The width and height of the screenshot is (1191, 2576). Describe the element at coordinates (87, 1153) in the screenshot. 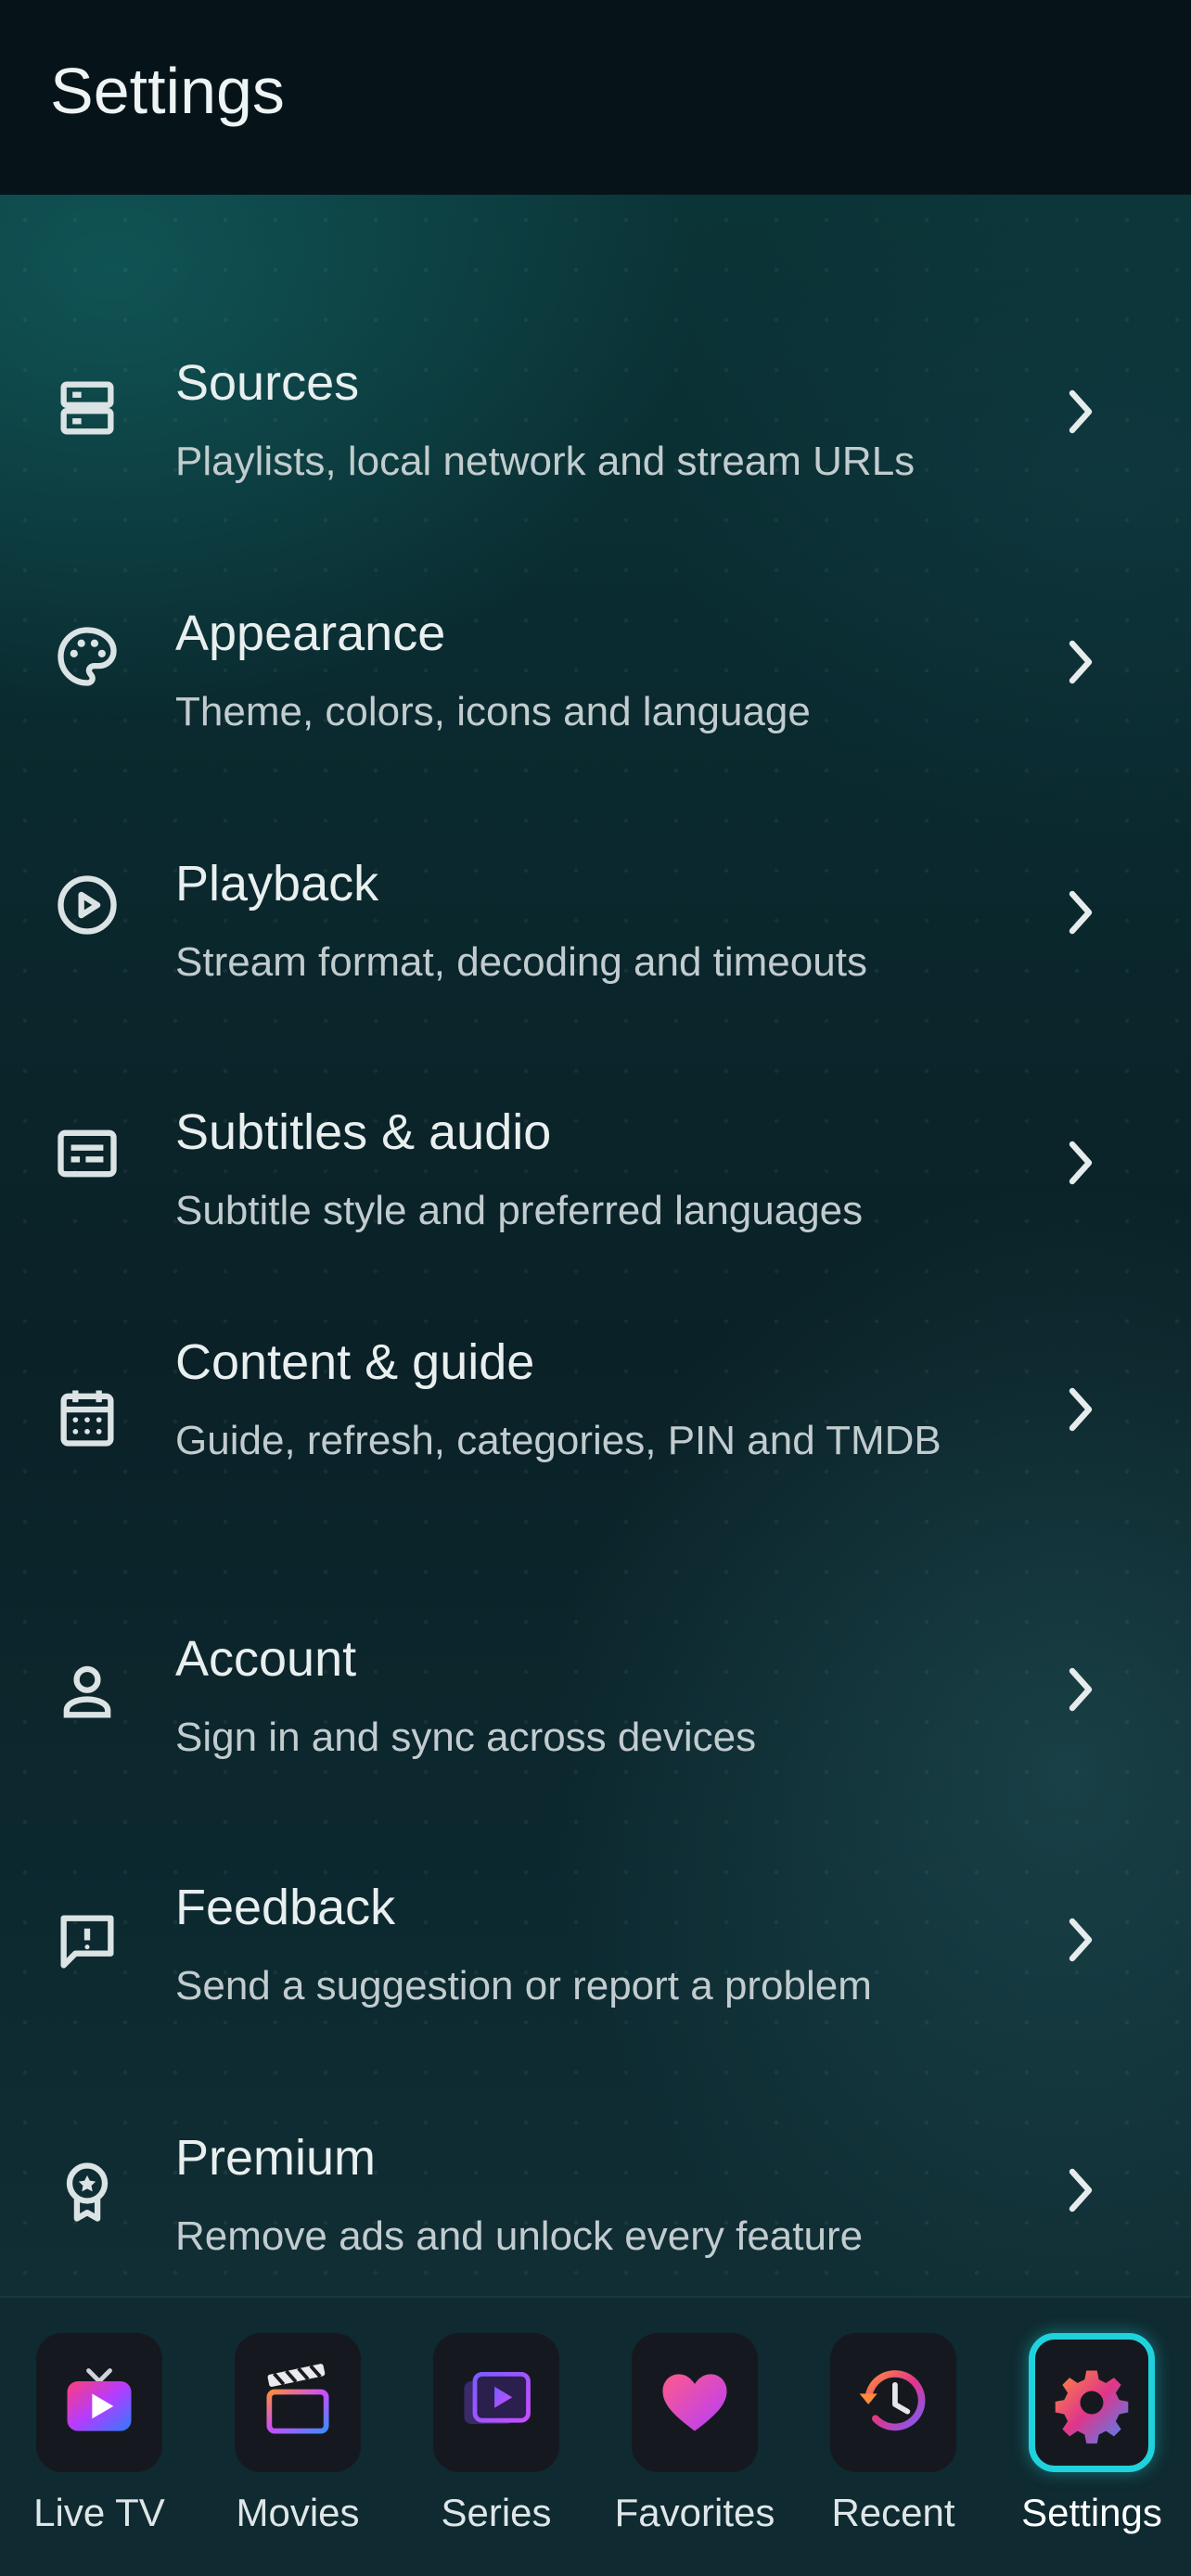

I see `subtitles-icon` at that location.